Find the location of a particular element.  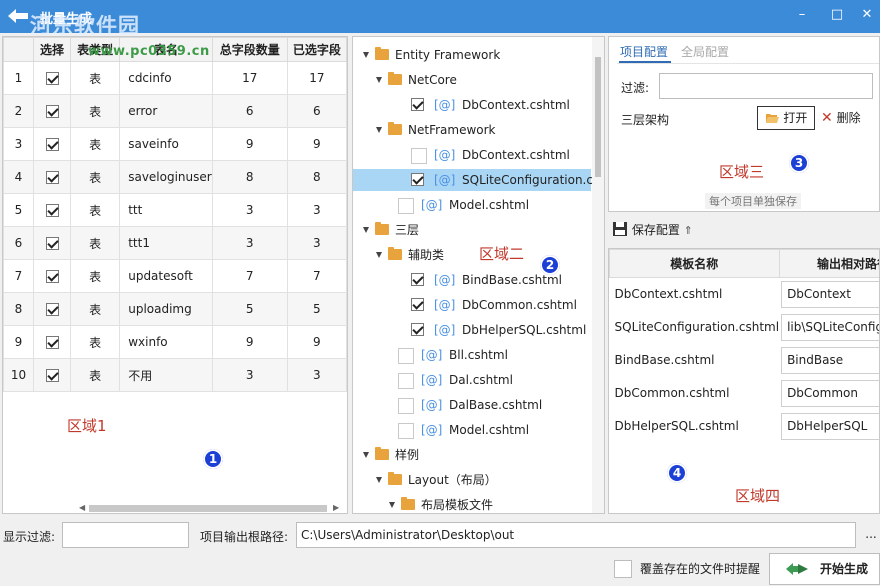

delete-button: ✕ 删除 is located at coordinates (841, 119).